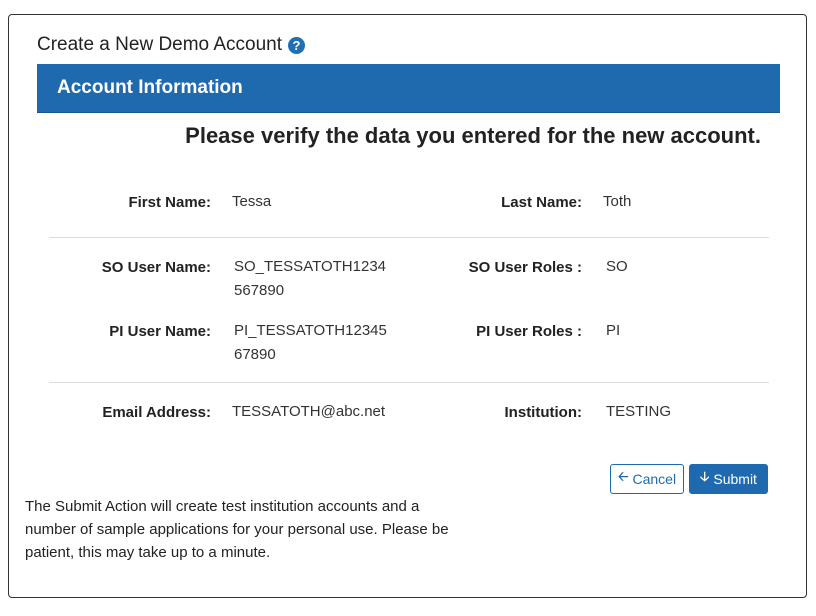 Image resolution: width=816 pixels, height=616 pixels. Describe the element at coordinates (623, 476) in the screenshot. I see `arrow-left-icon: 🡠` at that location.